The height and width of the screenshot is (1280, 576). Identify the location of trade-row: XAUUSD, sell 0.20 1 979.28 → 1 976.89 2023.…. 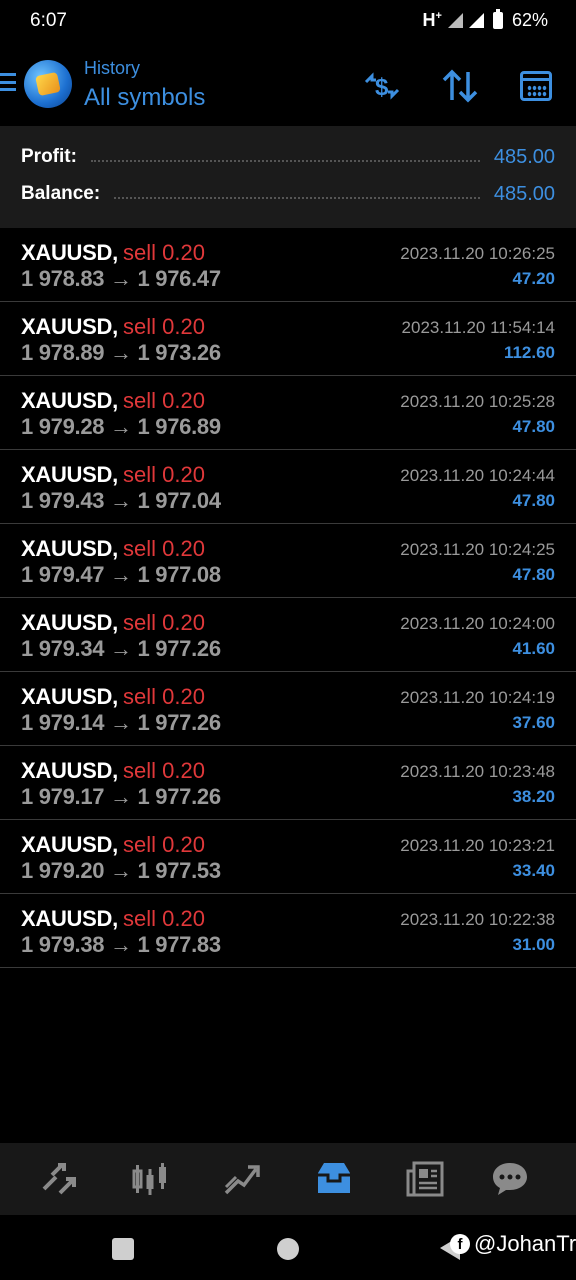
(288, 413).